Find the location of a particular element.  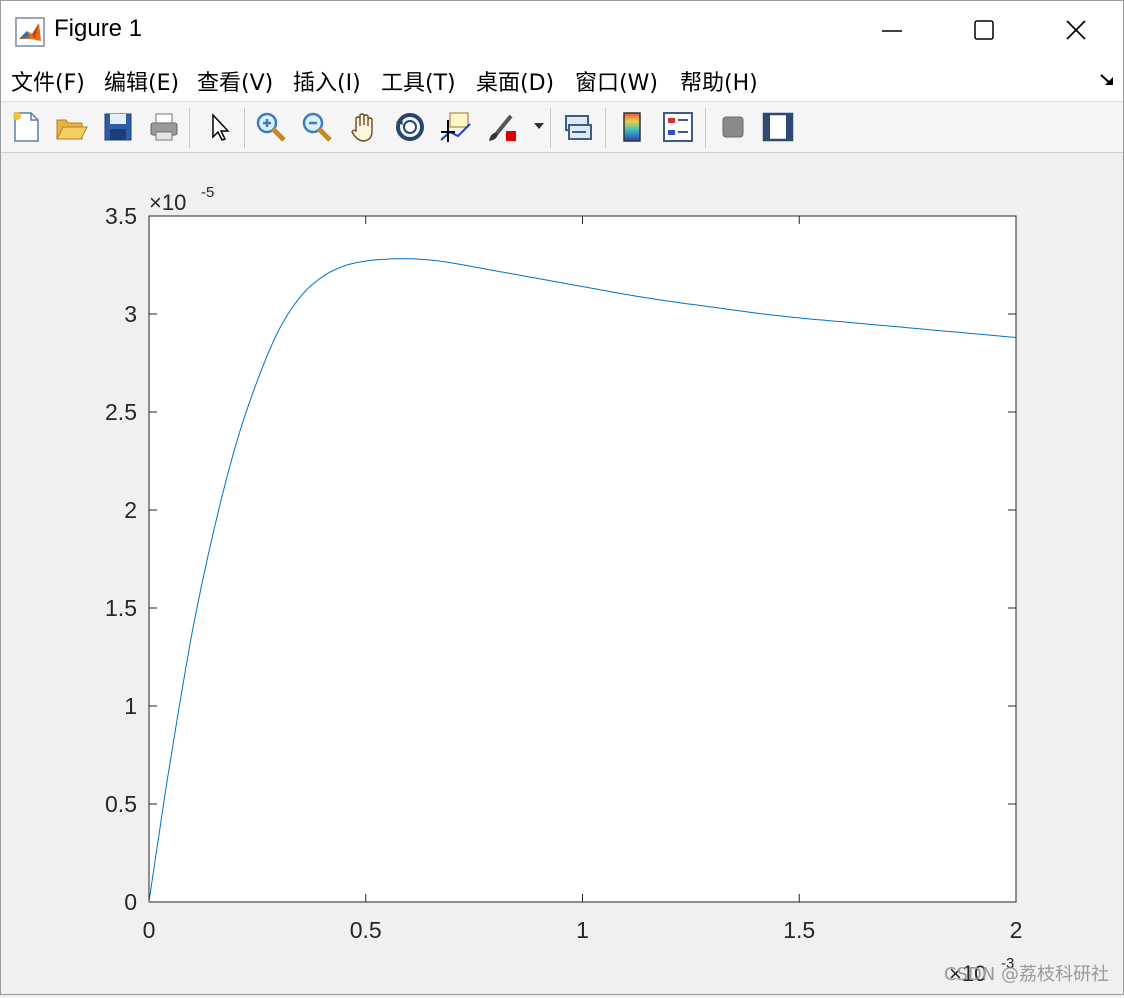

show-plot-tools-button is located at coordinates (778, 127).